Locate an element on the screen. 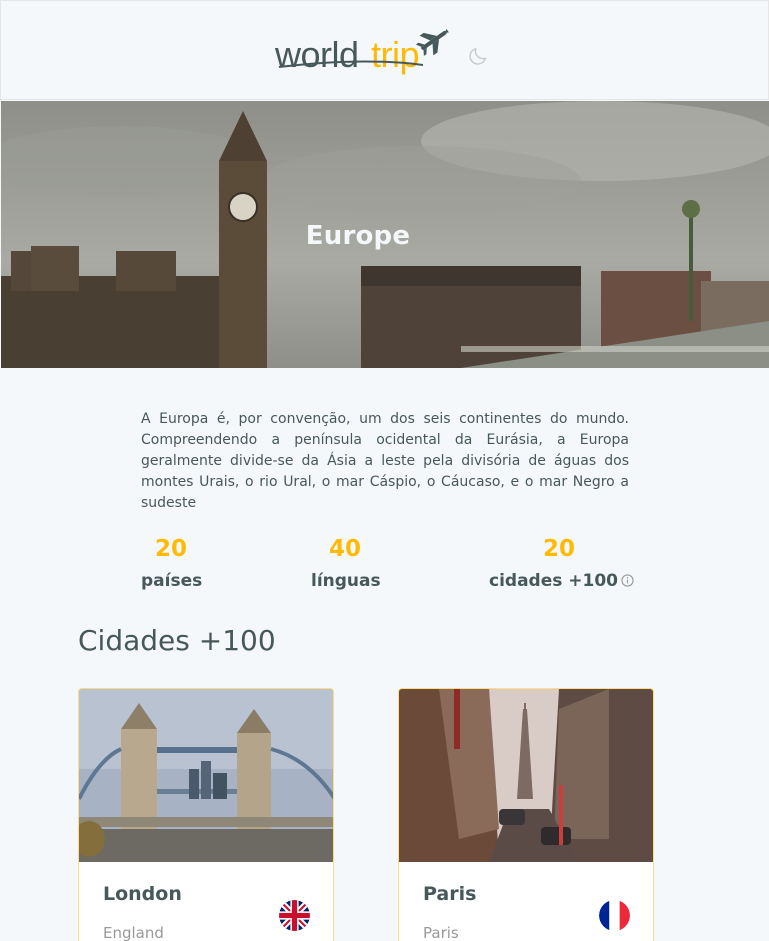 Image resolution: width=769 pixels, height=941 pixels. city-card-paris: Paris Paris is located at coordinates (526, 814).